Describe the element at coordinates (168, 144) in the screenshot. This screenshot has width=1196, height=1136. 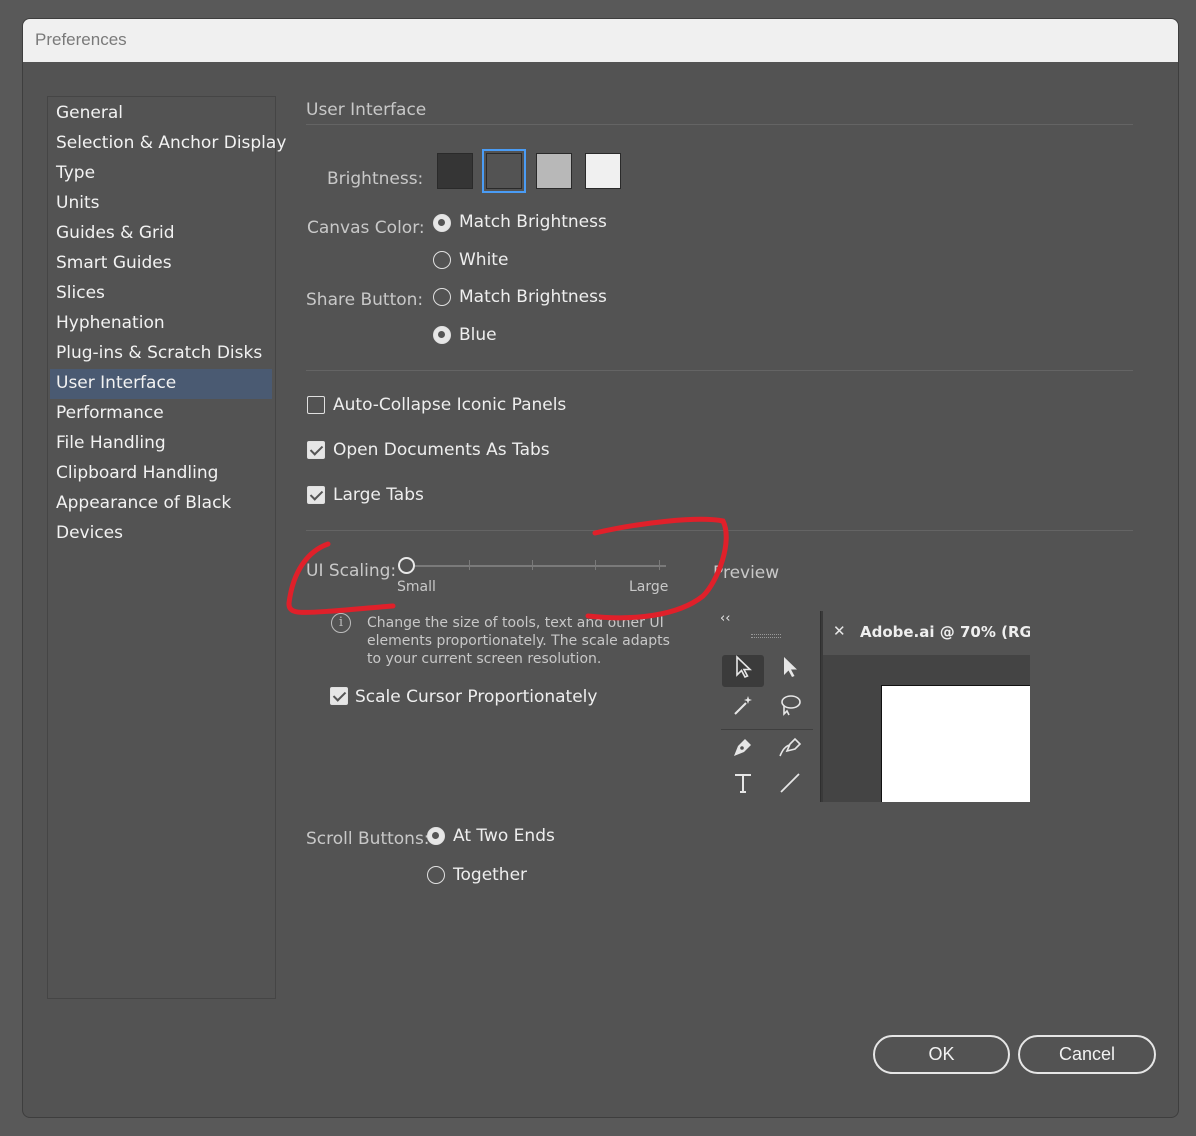
I see `sidebar-item-selection-anchor-display: Selection & Anchor Display` at that location.